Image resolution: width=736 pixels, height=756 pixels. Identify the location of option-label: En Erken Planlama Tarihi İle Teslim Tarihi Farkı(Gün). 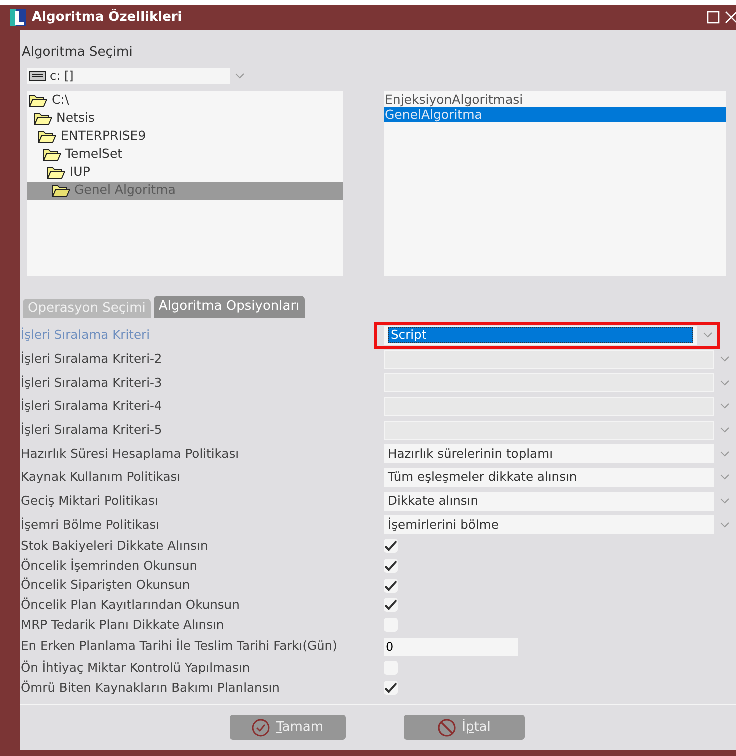
(179, 647).